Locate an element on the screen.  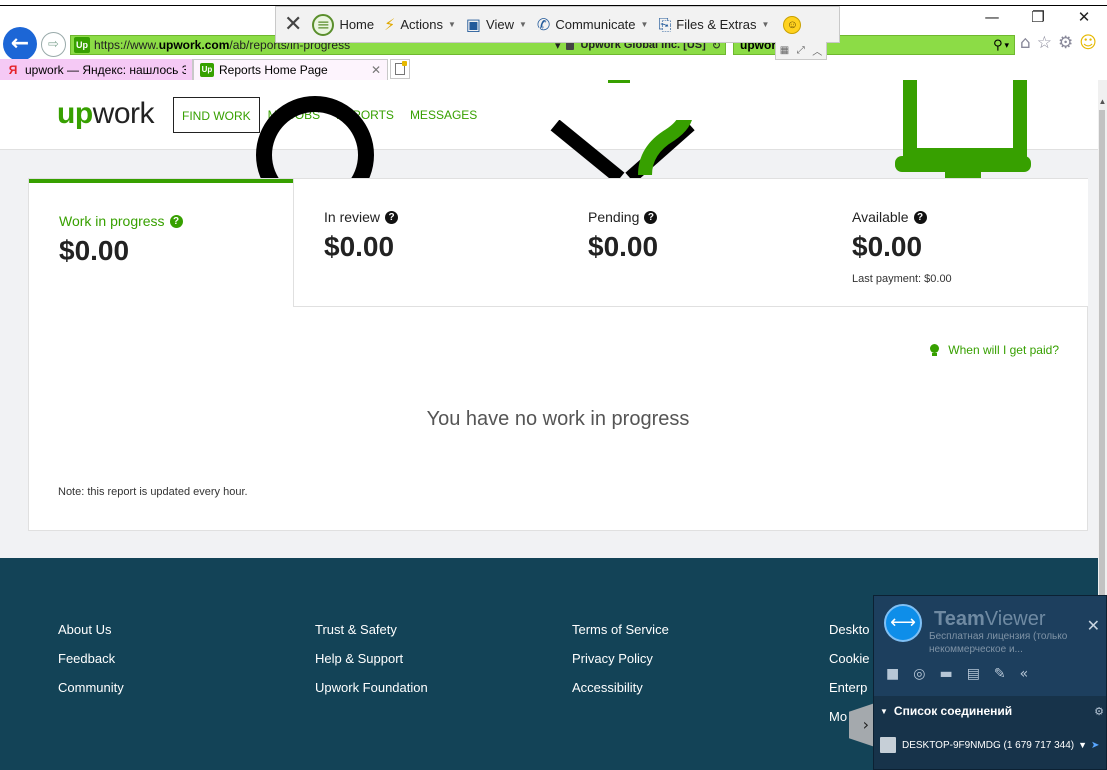
nav-reports: REPORTS is located at coordinates (365, 115).